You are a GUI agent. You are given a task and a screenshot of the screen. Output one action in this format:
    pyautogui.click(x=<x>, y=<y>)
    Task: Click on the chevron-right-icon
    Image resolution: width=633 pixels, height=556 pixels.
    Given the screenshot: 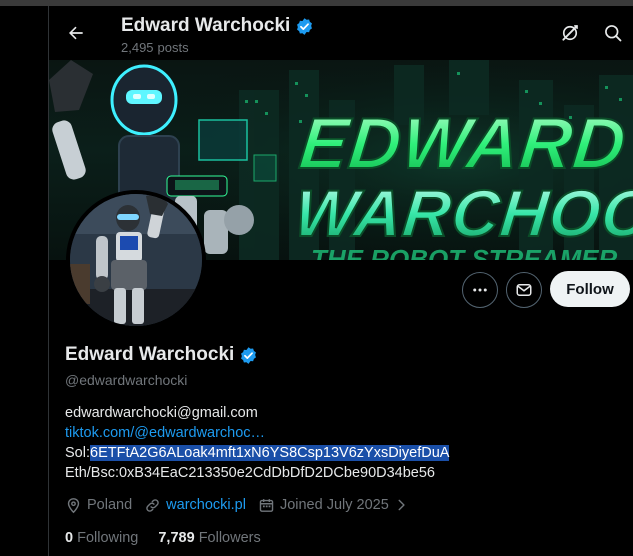 What is the action you would take?
    pyautogui.click(x=401, y=505)
    